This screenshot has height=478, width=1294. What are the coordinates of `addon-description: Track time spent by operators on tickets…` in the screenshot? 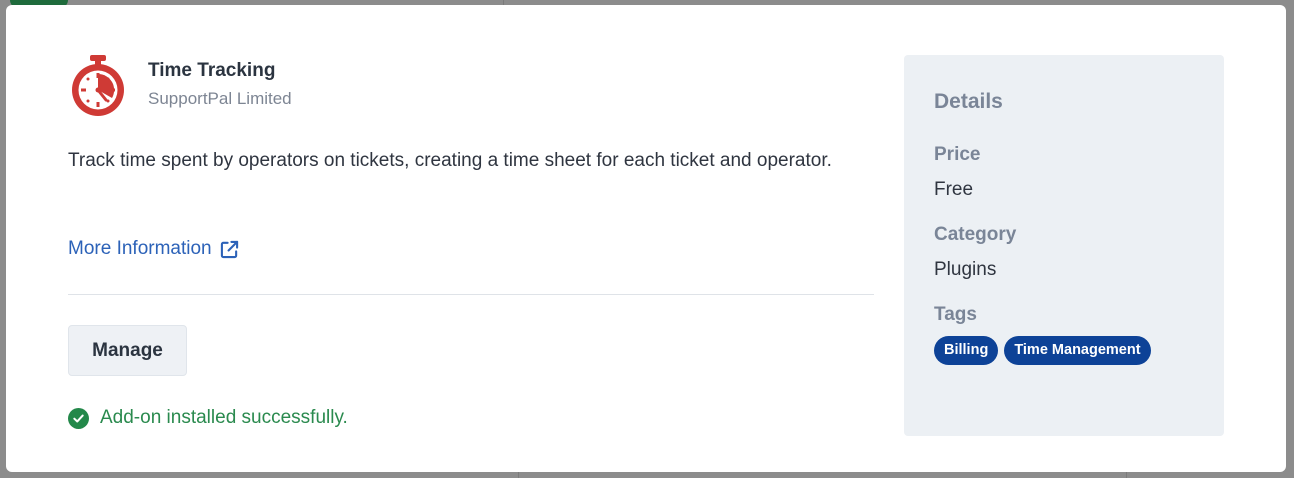 It's located at (450, 160).